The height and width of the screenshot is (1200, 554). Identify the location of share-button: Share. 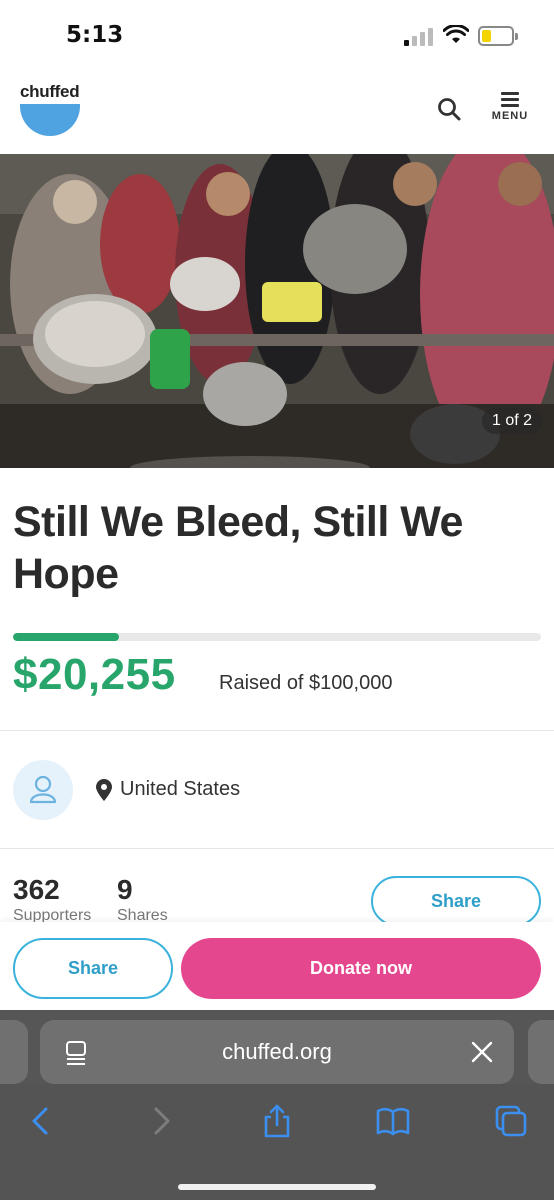
(93, 968).